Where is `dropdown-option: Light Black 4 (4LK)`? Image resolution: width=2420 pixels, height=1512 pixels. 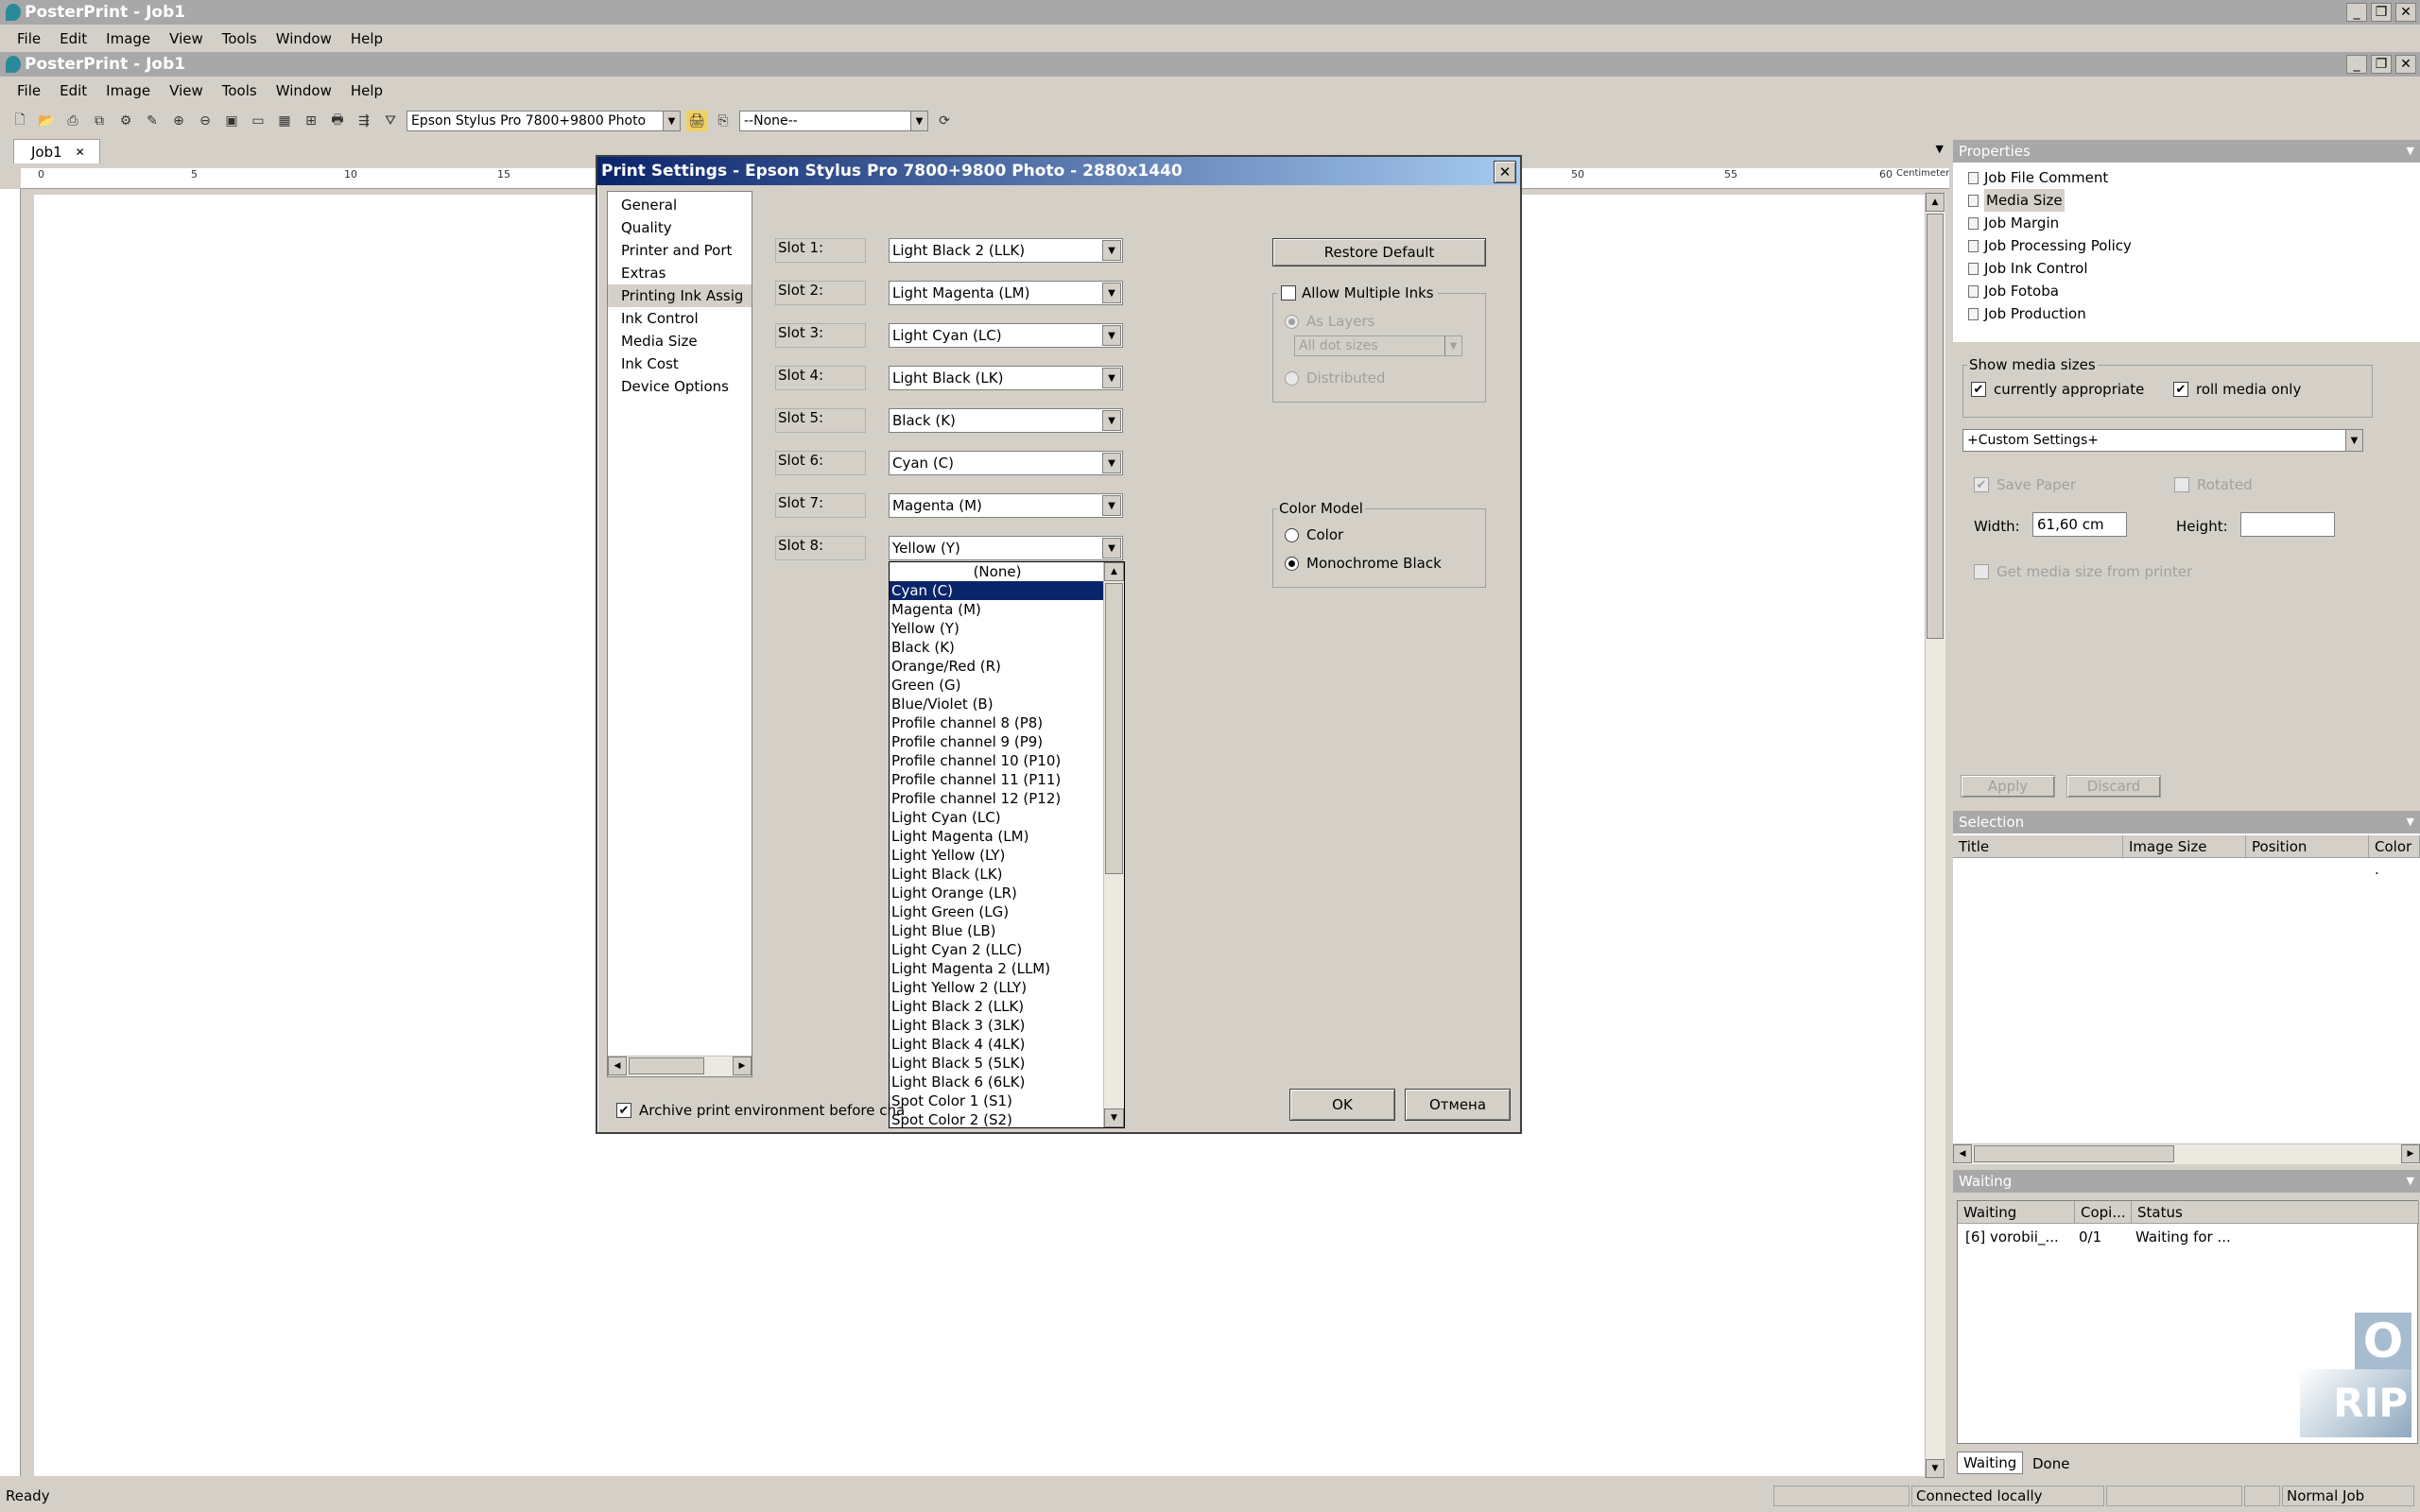 dropdown-option: Light Black 4 (4LK) is located at coordinates (1007, 1044).